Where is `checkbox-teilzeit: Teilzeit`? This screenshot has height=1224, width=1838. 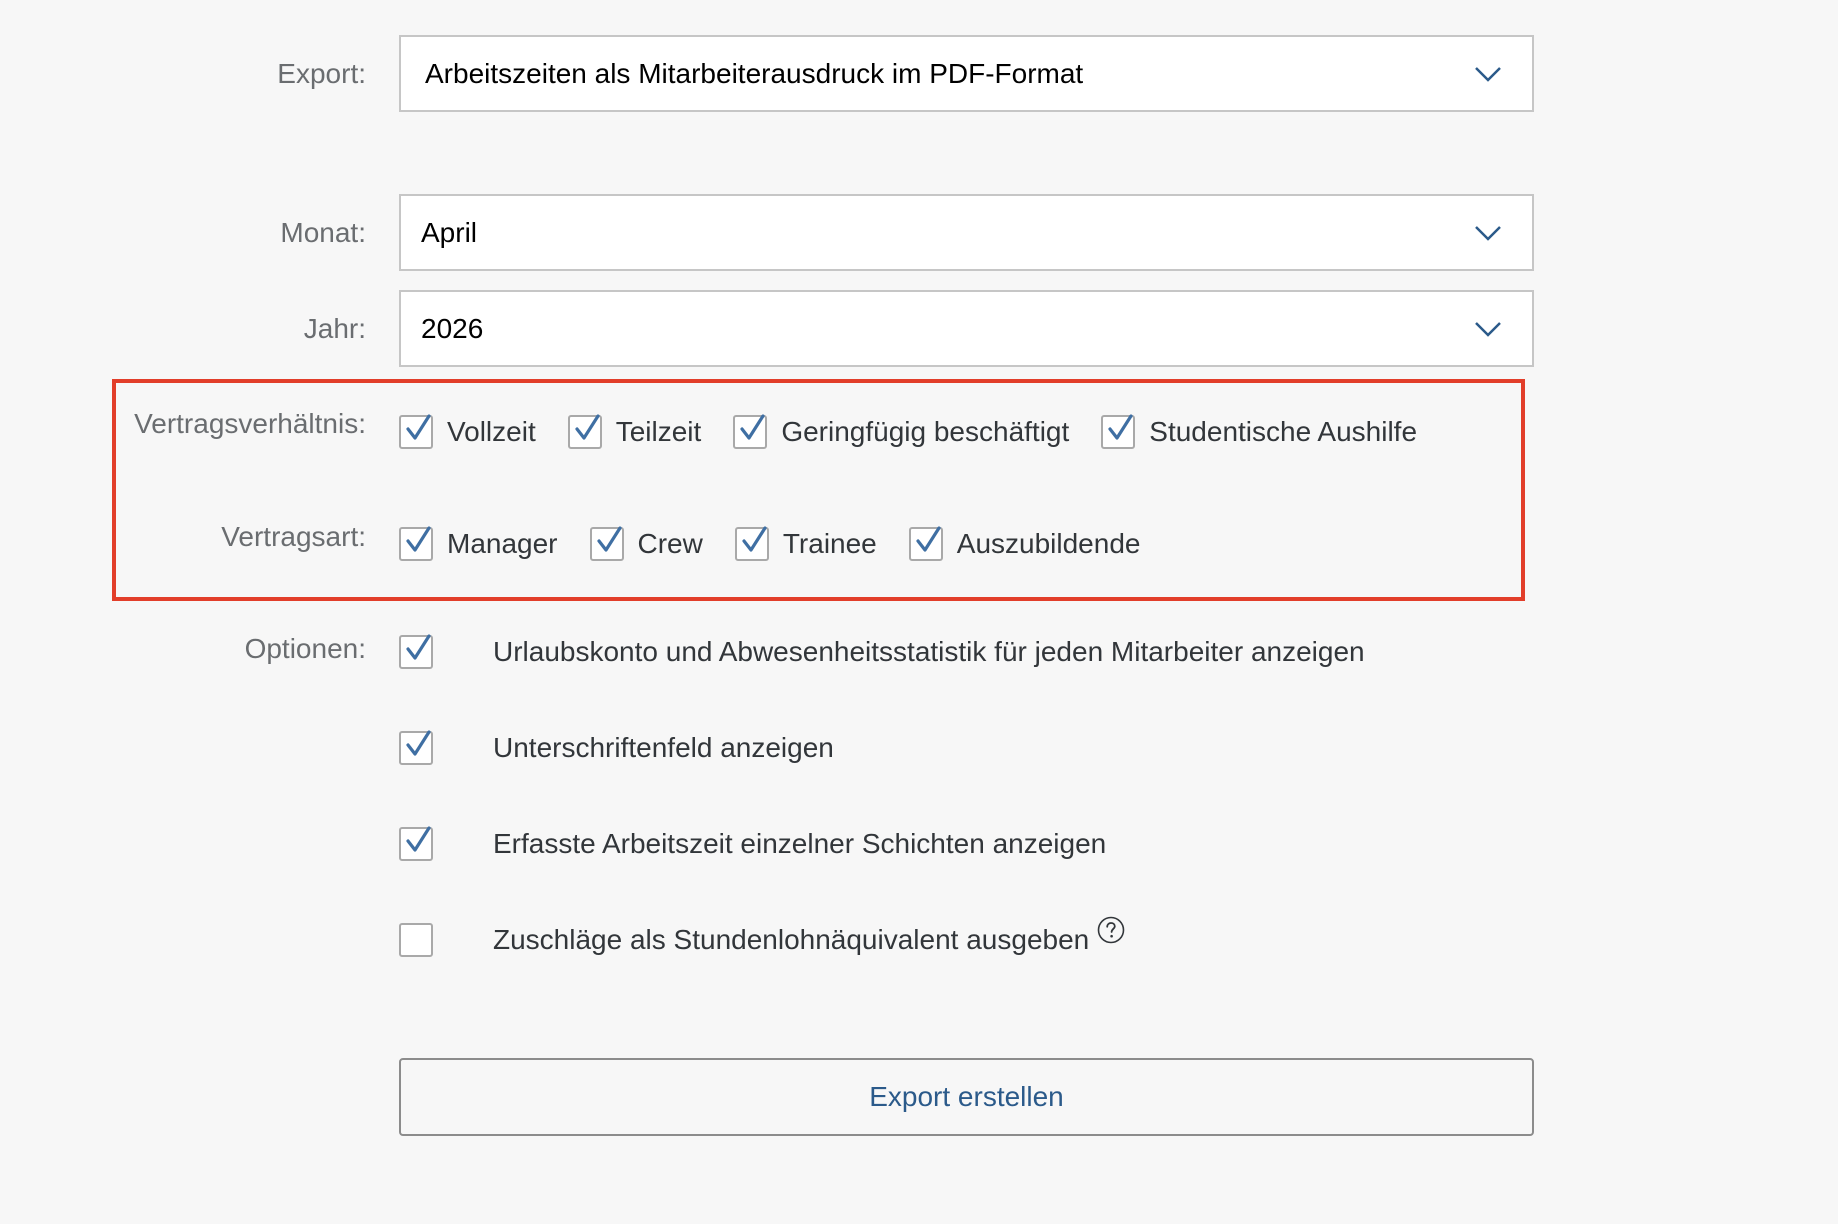 checkbox-teilzeit: Teilzeit is located at coordinates (634, 431).